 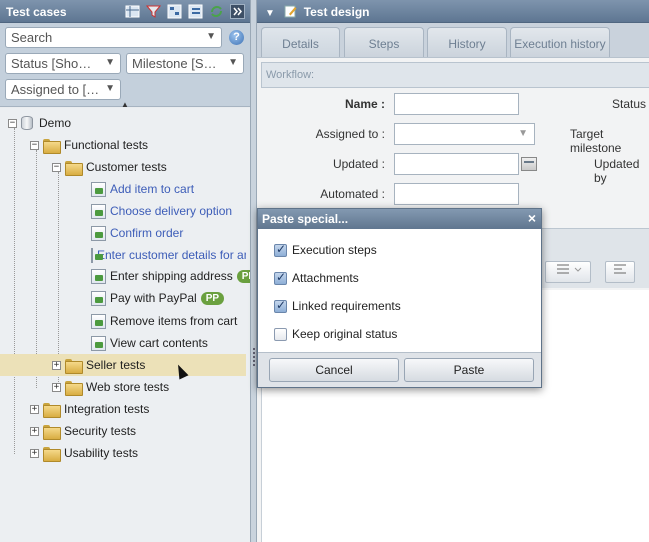 What do you see at coordinates (290, 13) in the screenshot?
I see `document-edit-icon` at bounding box center [290, 13].